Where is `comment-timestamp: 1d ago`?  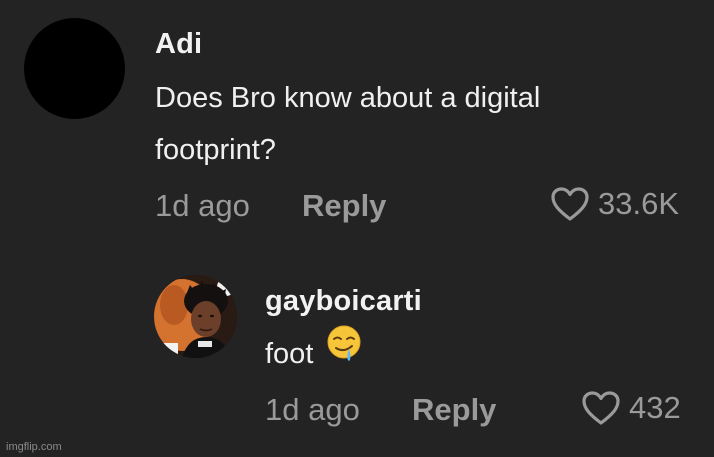 comment-timestamp: 1d ago is located at coordinates (202, 205).